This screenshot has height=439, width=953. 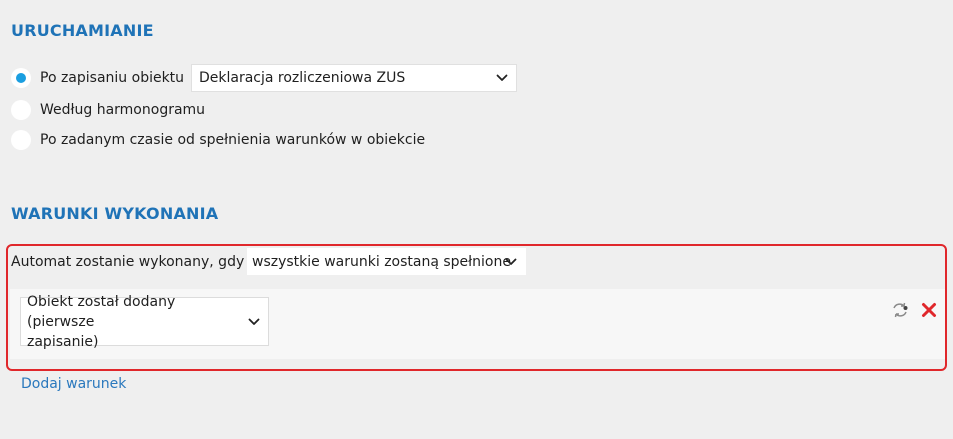 I want to click on condition-mode-select: wszystkie warunki zostaną spełnione, so click(x=386, y=261).